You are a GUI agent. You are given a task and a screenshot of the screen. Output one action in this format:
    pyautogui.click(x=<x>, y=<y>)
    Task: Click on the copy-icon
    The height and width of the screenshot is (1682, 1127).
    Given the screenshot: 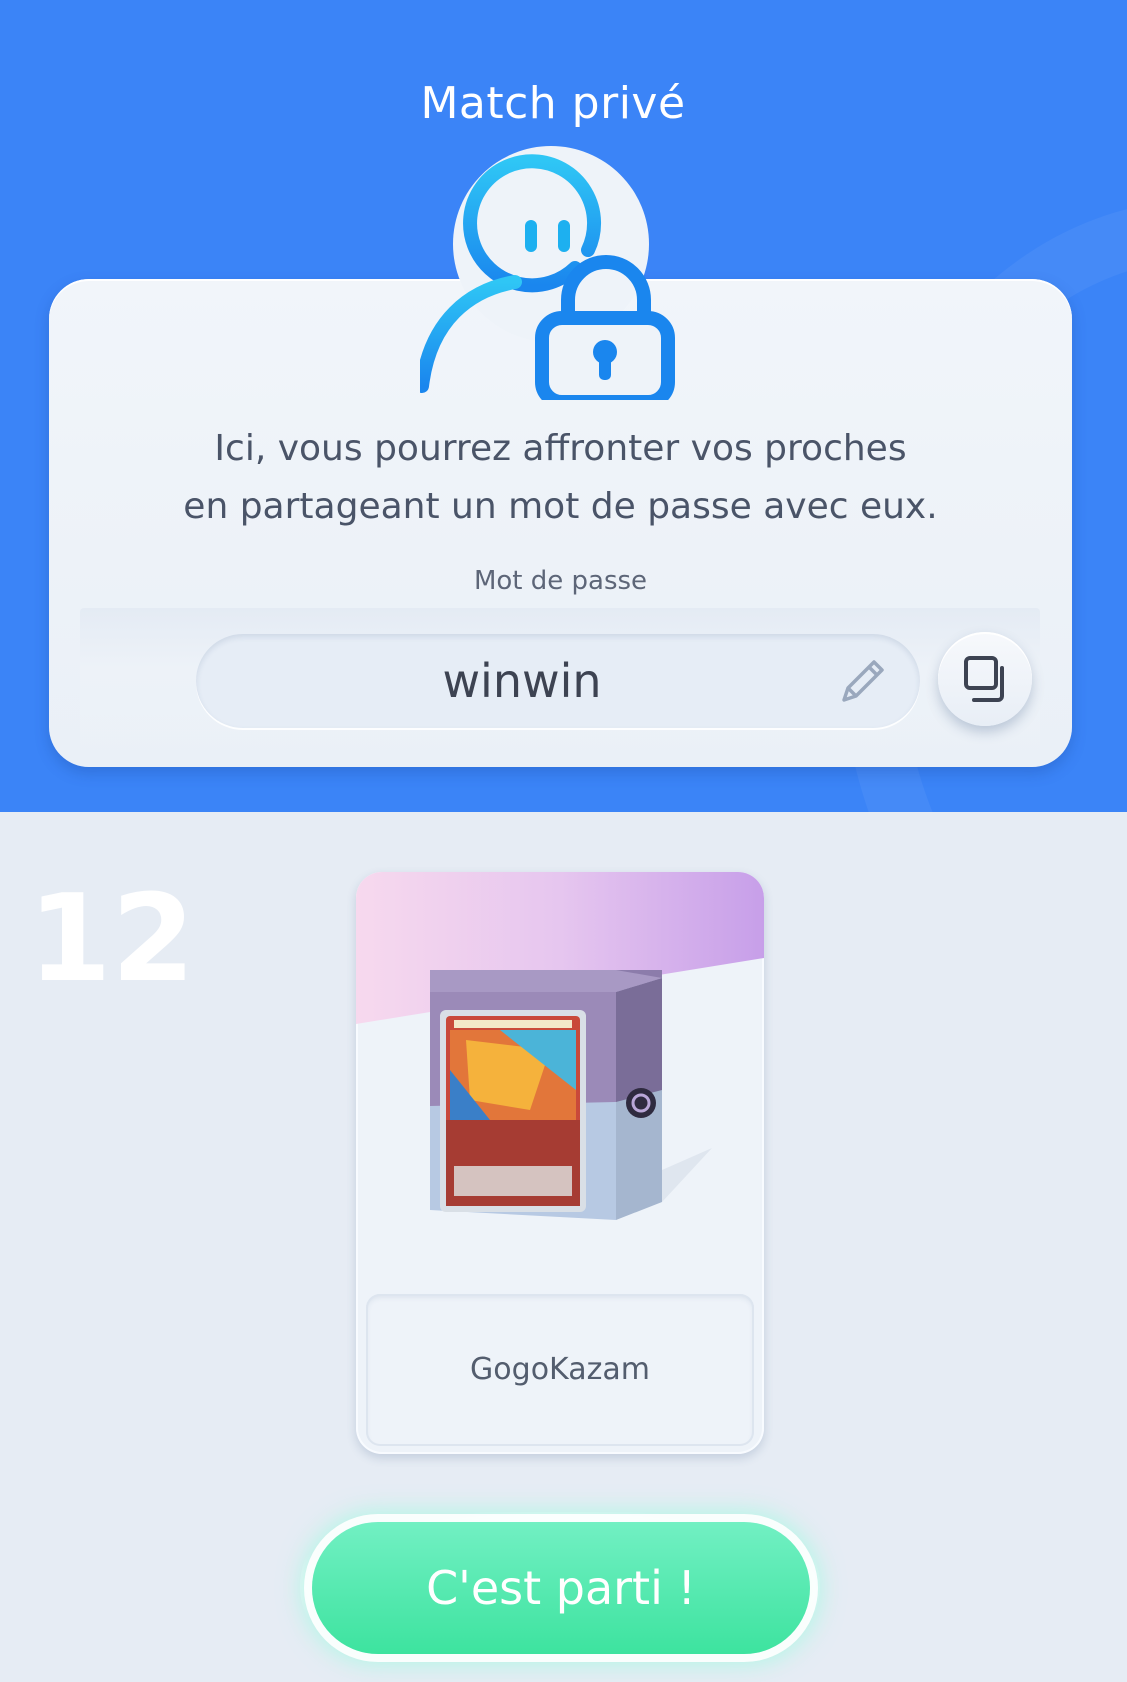 What is the action you would take?
    pyautogui.click(x=984, y=679)
    